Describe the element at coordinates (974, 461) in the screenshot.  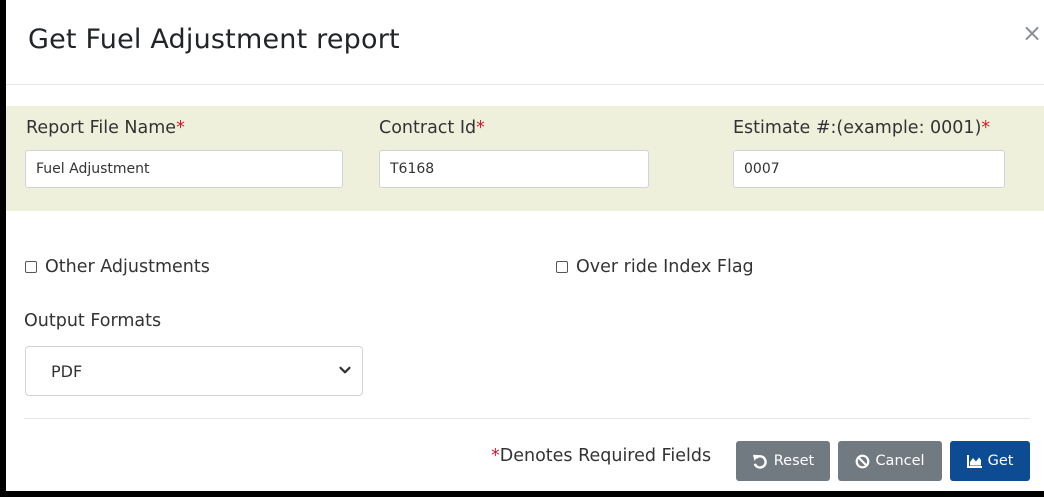
I see `chart-area-icon` at that location.